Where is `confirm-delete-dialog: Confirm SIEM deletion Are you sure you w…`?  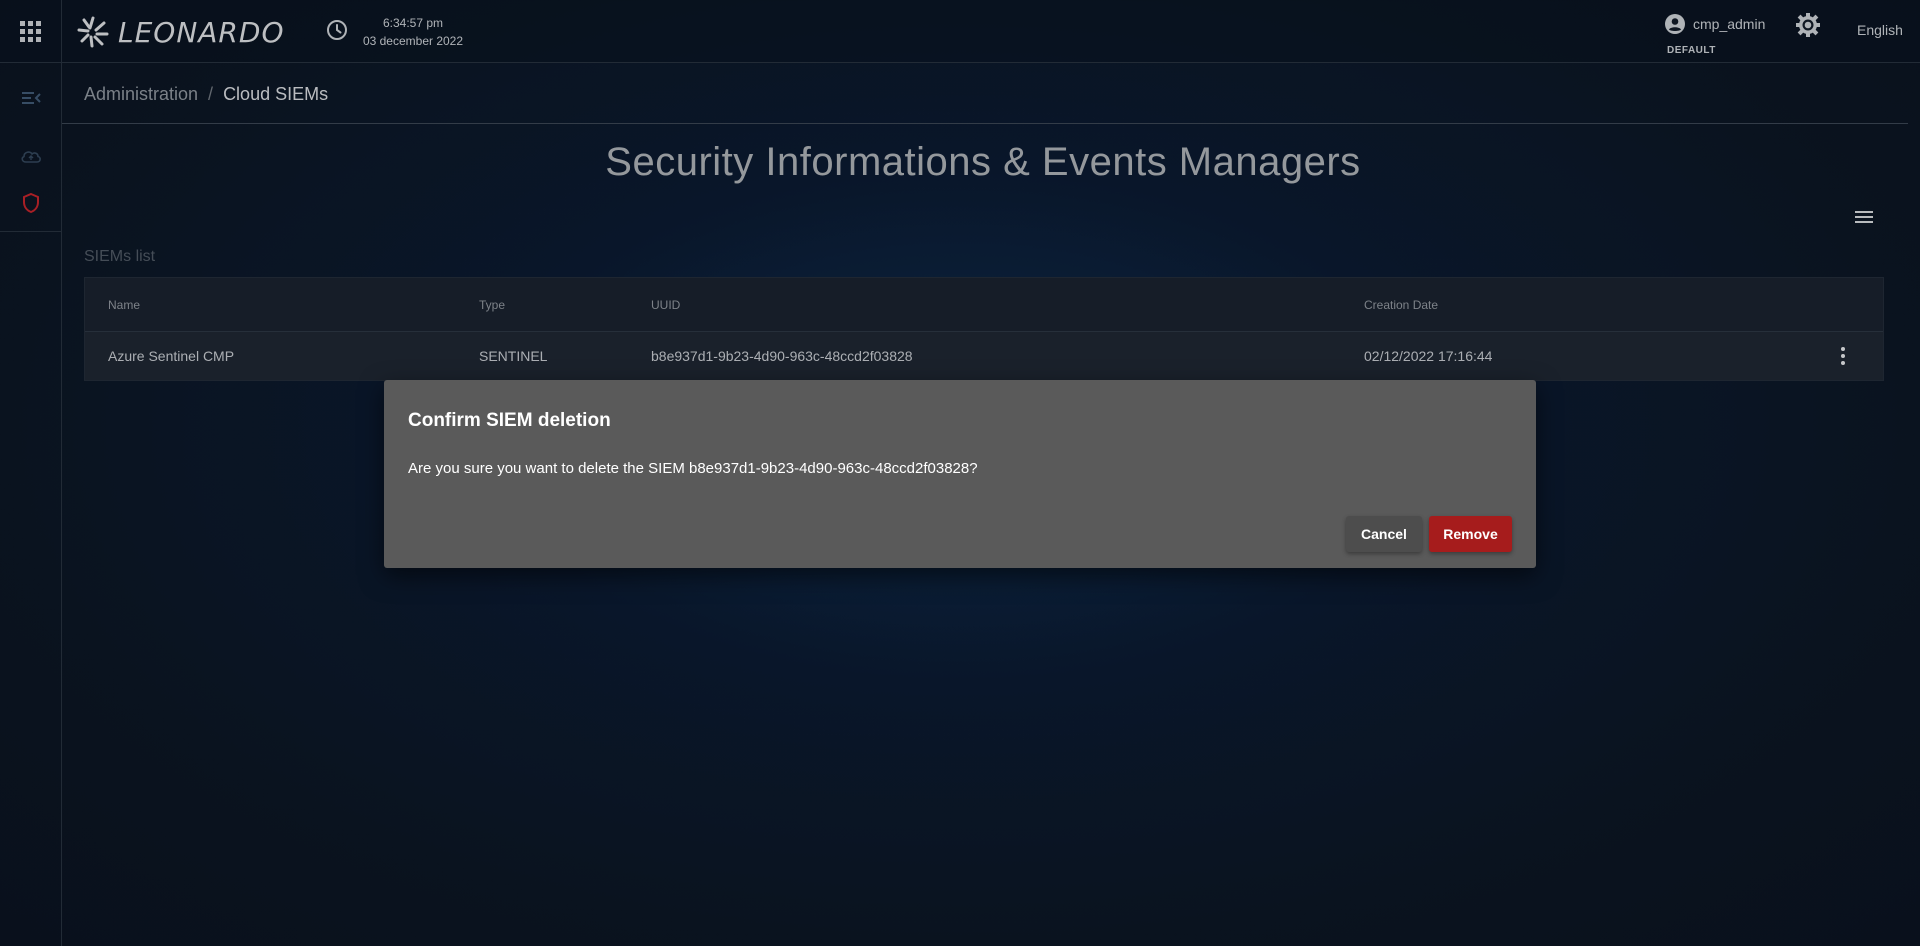
confirm-delete-dialog: Confirm SIEM deletion Are you sure you w… is located at coordinates (960, 474).